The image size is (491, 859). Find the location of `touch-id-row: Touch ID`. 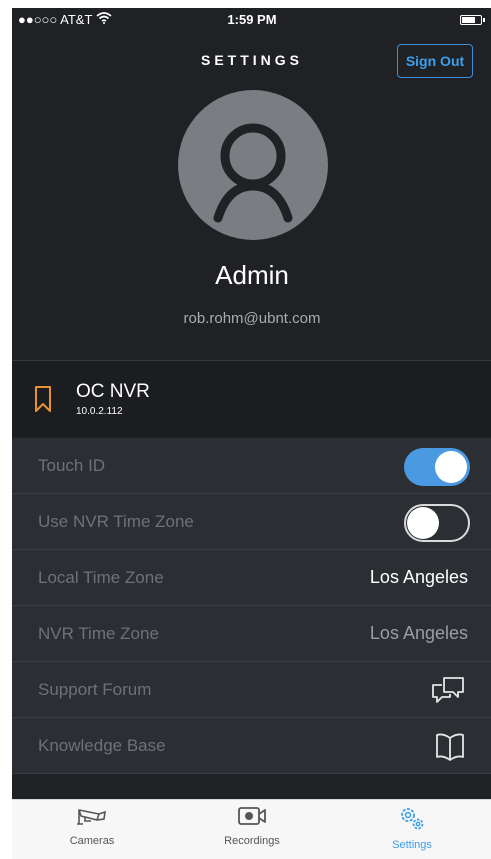

touch-id-row: Touch ID is located at coordinates (251, 466).